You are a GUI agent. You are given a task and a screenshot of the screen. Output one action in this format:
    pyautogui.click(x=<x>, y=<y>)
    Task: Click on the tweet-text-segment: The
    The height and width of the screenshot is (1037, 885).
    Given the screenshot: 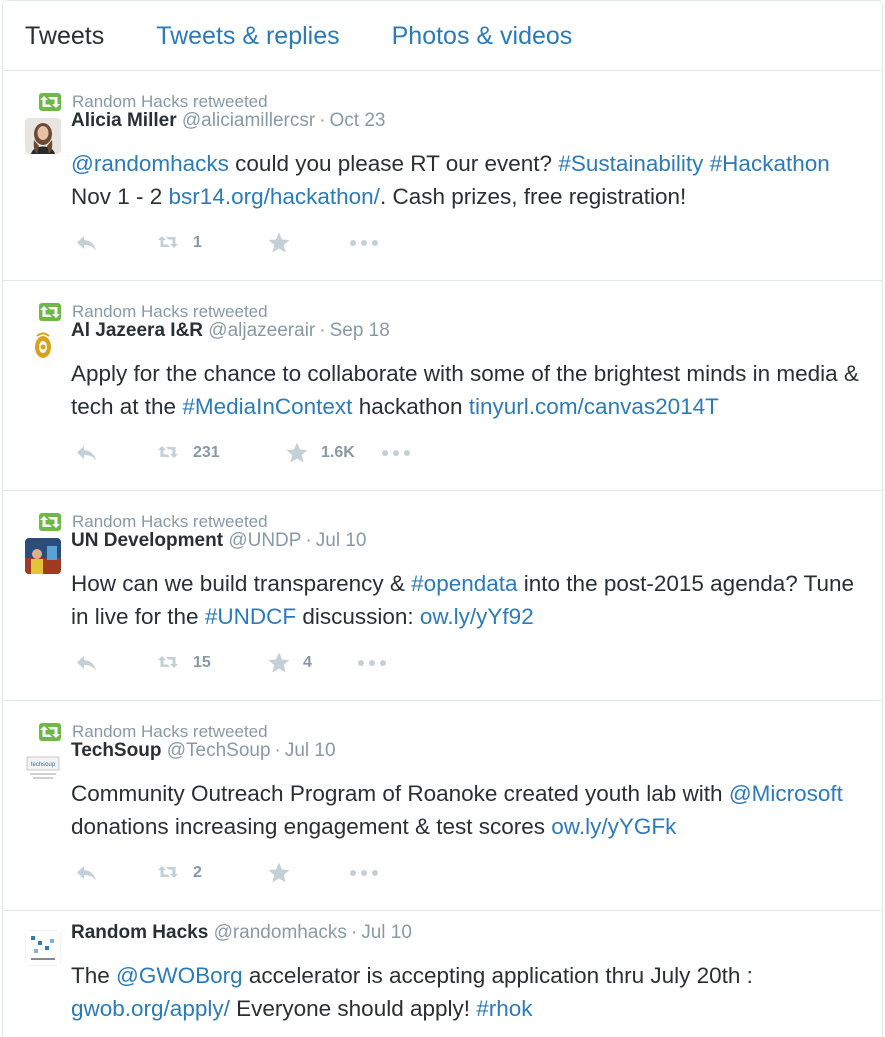 What is the action you would take?
    pyautogui.click(x=94, y=975)
    